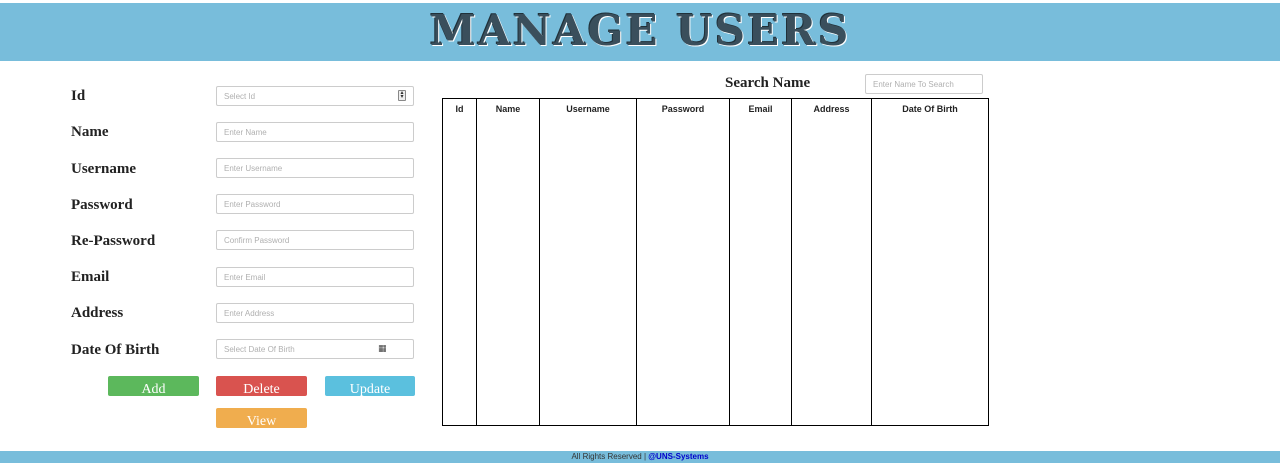 The image size is (1280, 464). Describe the element at coordinates (113, 241) in the screenshot. I see `re-password-label: Re-Password` at that location.